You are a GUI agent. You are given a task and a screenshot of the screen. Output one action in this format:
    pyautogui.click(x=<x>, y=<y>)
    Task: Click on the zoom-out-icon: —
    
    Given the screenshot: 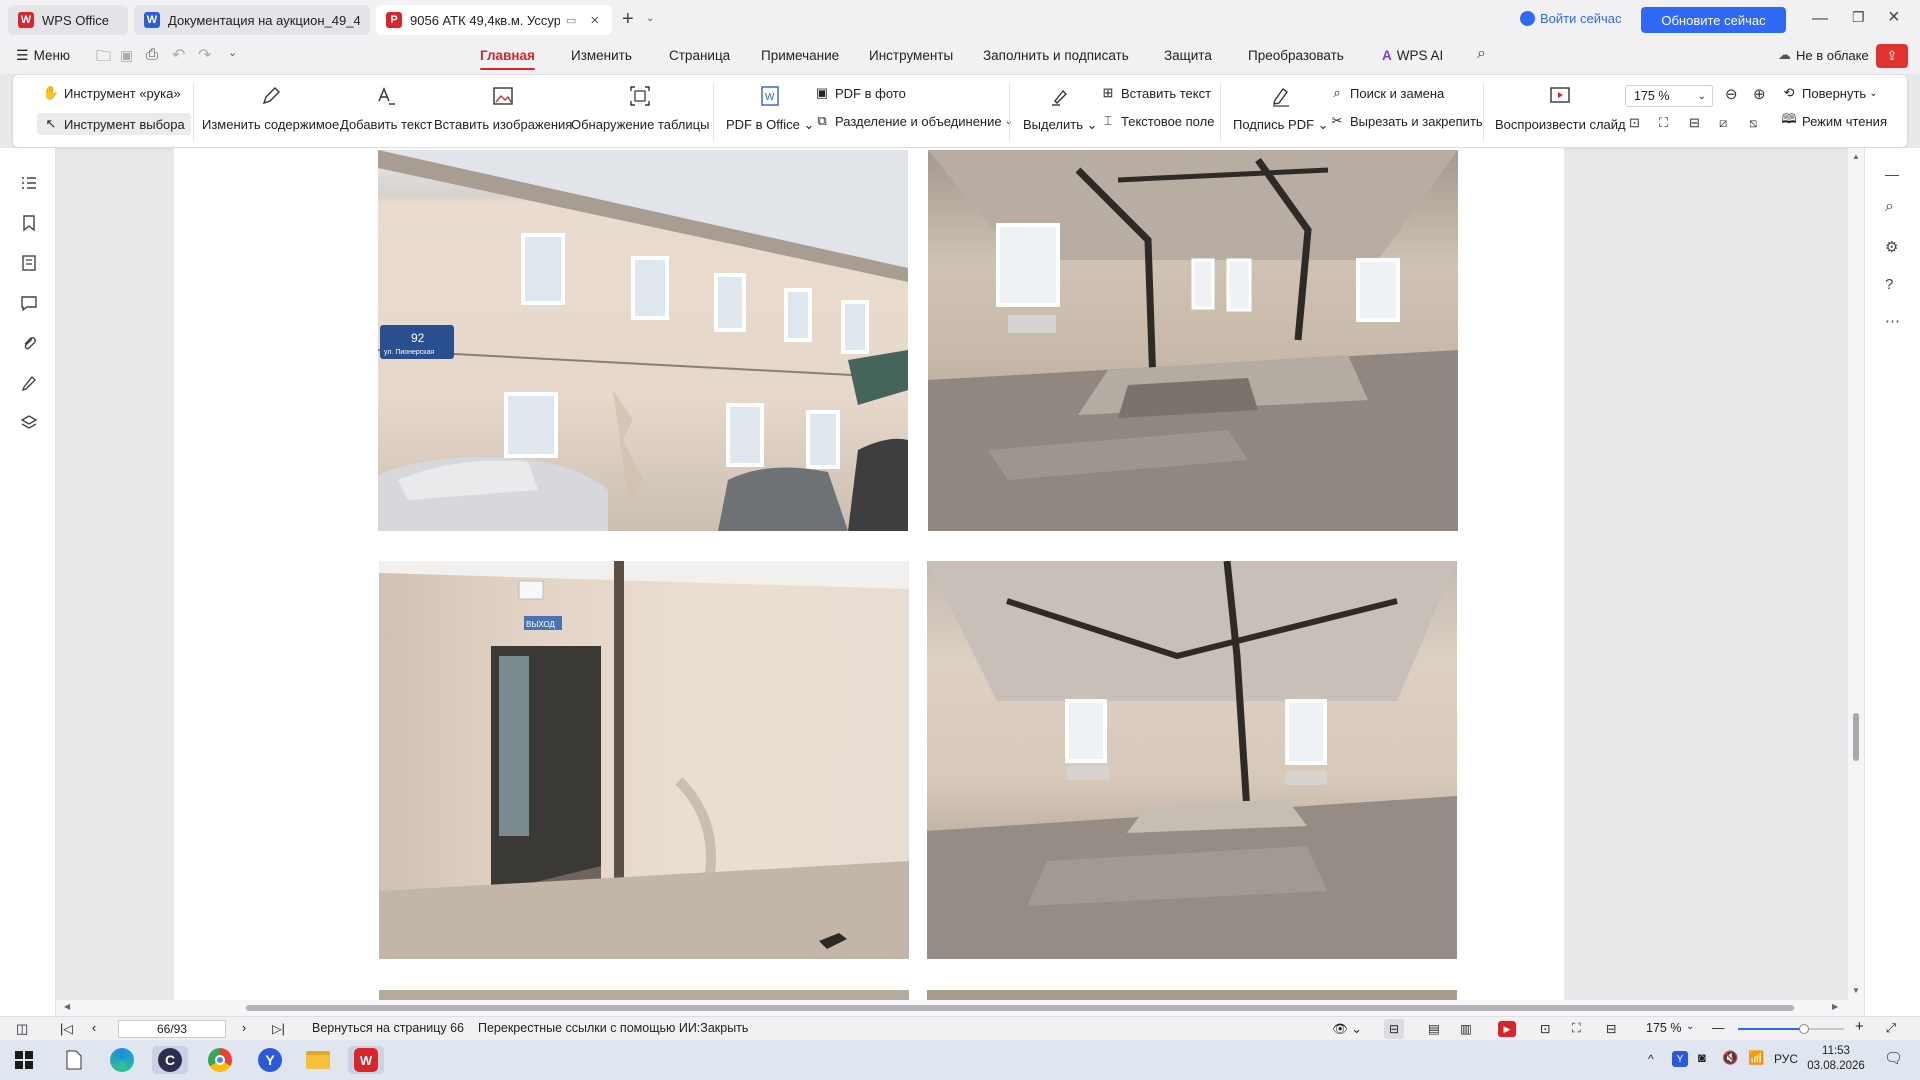 What is the action you would take?
    pyautogui.click(x=1718, y=1028)
    